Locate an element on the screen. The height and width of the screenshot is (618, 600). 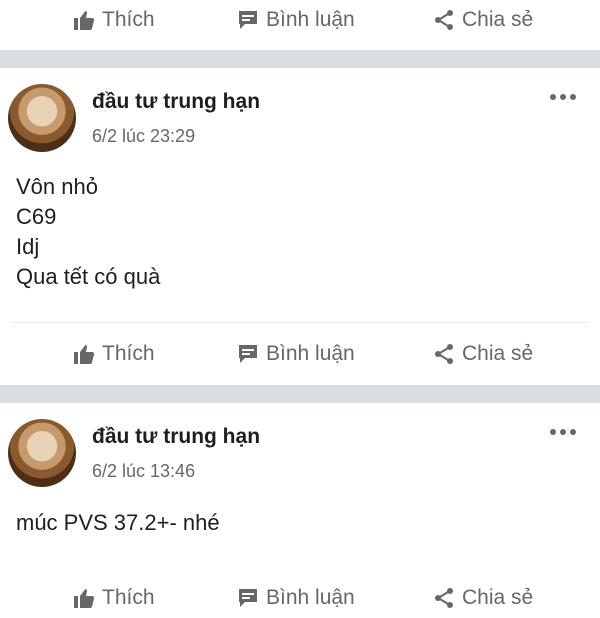
divider is located at coordinates (300, 322).